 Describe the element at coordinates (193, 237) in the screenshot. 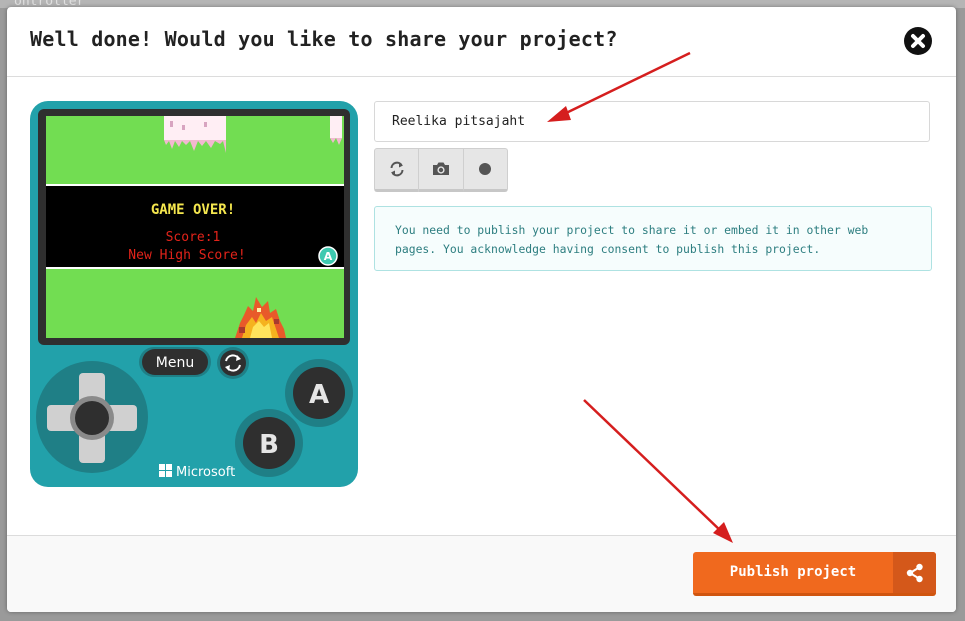

I see `score-text: Score:1` at that location.